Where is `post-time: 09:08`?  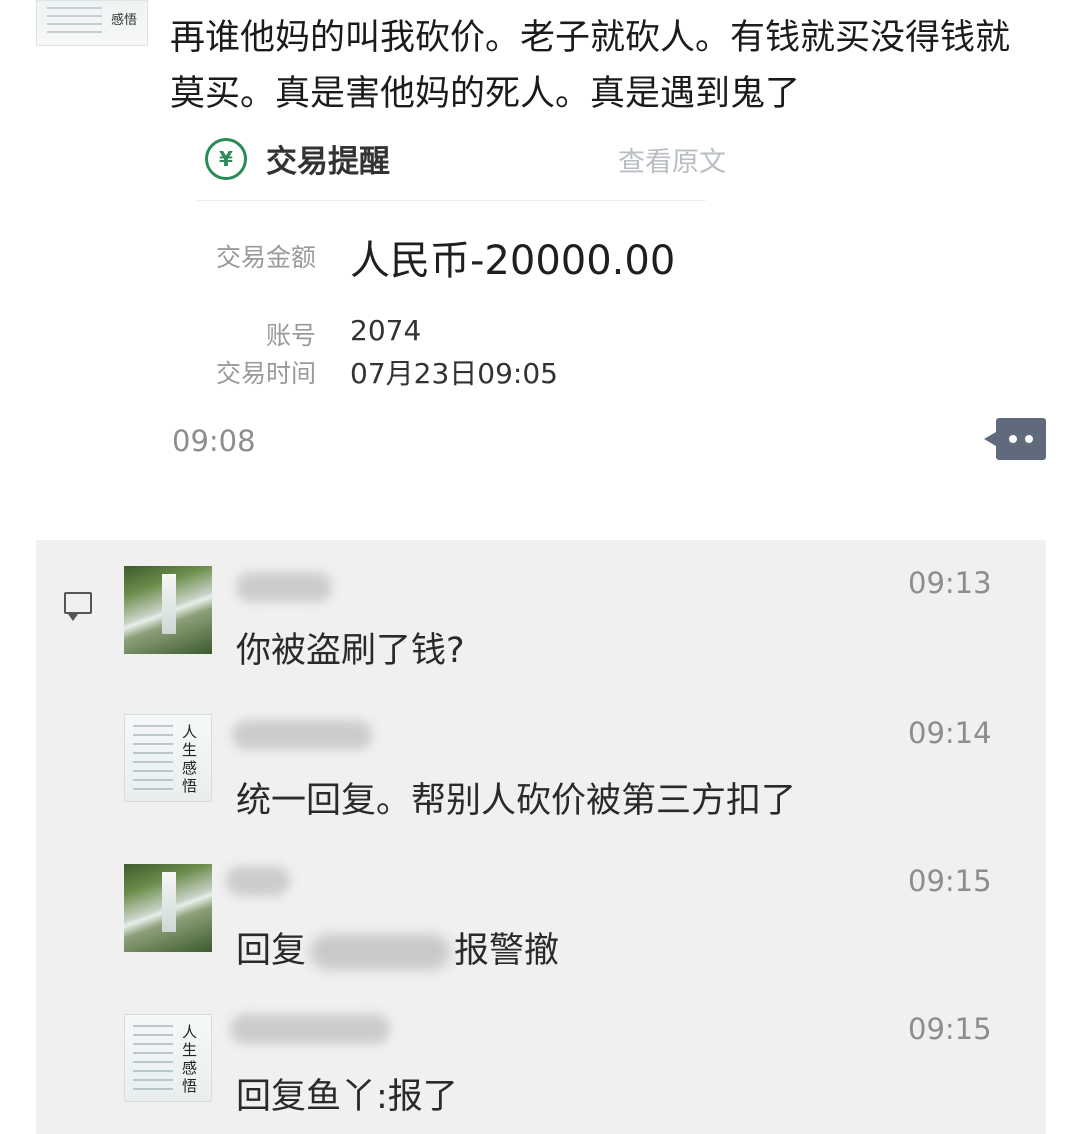
post-time: 09:08 is located at coordinates (214, 441).